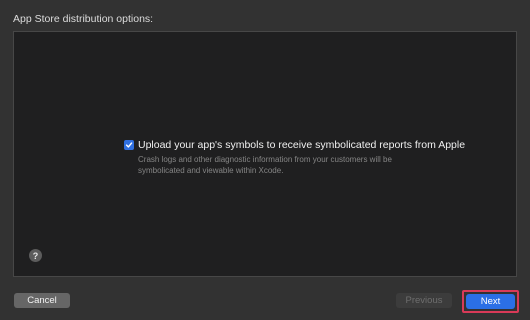 This screenshot has height=320, width=530. I want to click on previous-button: Previous, so click(424, 300).